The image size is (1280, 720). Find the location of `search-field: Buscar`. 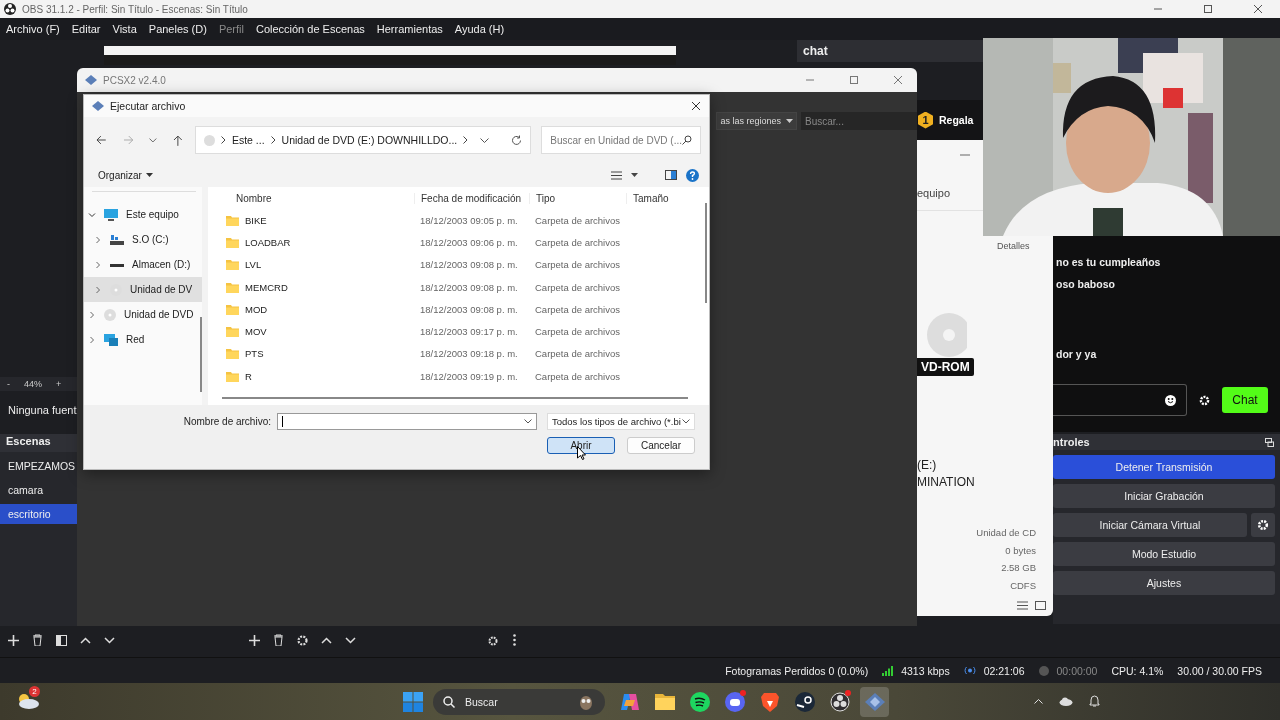

search-field: Buscar is located at coordinates (519, 701).